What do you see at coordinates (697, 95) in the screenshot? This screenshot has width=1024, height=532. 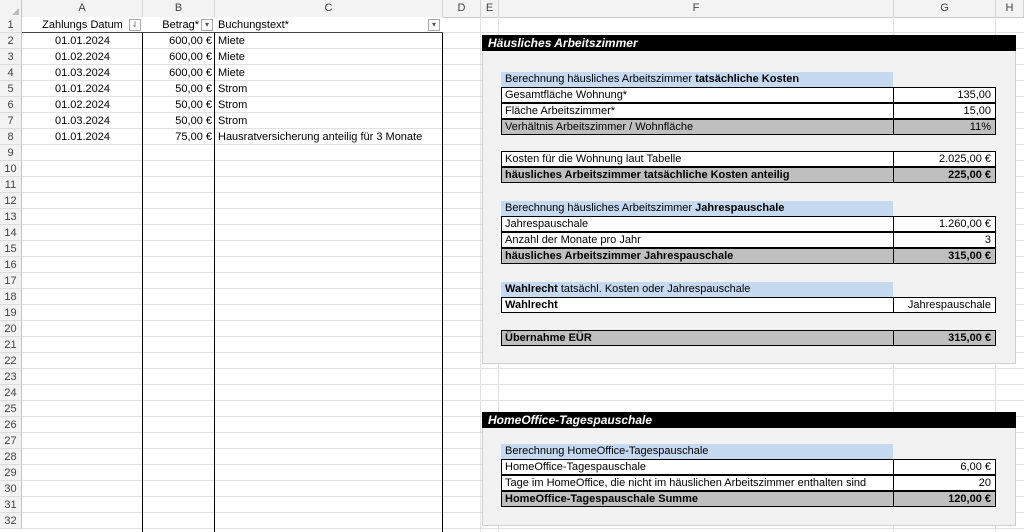 I see `label-total-area: Gesamtfläche Wohnung*` at bounding box center [697, 95].